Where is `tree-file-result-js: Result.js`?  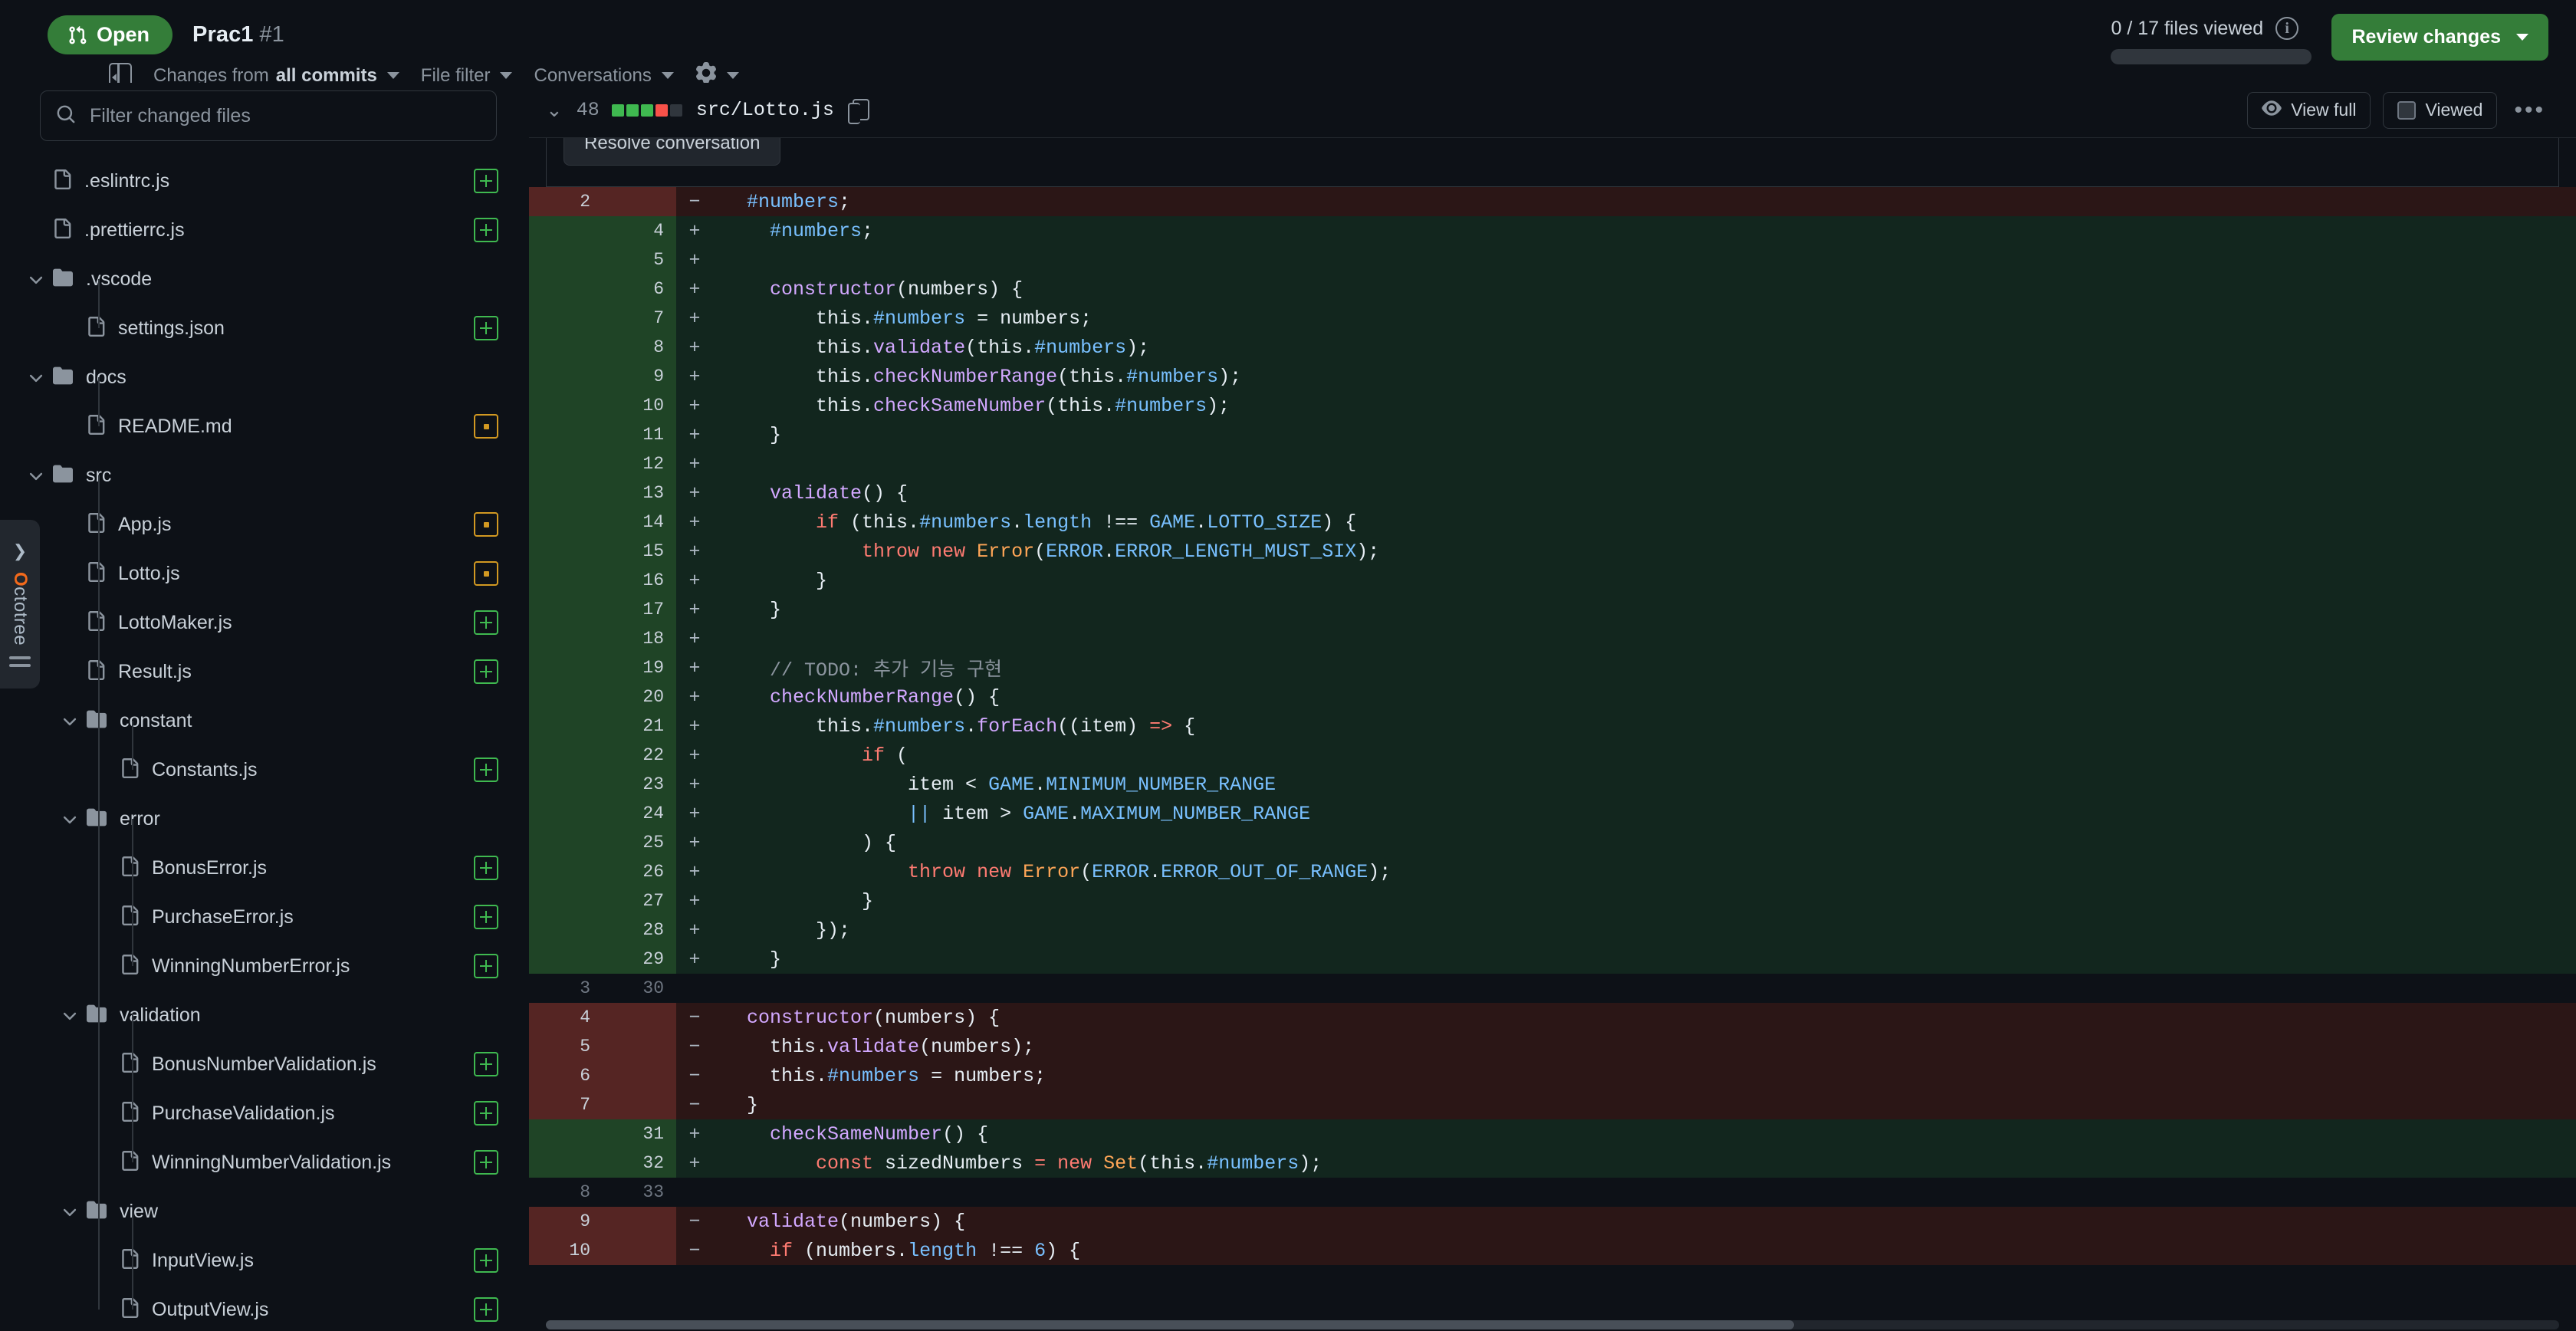 tree-file-result-js: Result.js is located at coordinates (264, 671).